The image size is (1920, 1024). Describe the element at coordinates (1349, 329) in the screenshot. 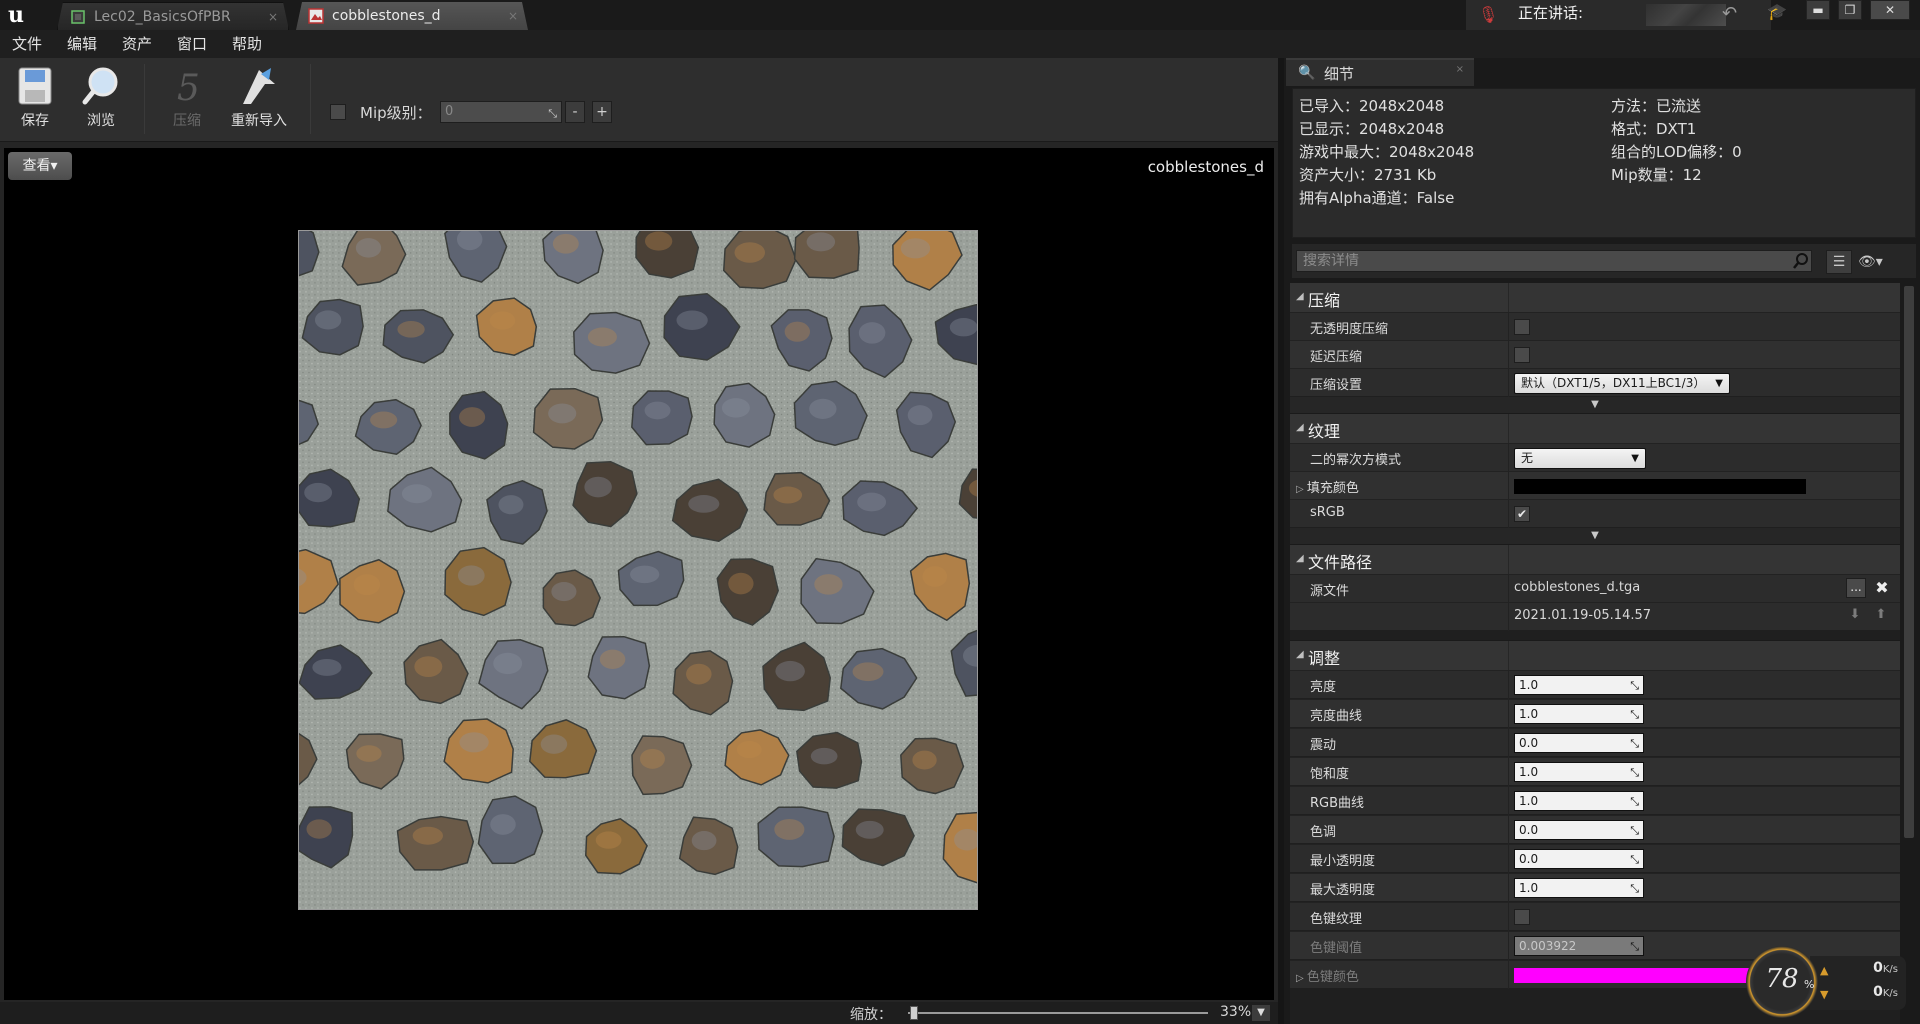

I see `prop-label: 无透明度压缩` at that location.